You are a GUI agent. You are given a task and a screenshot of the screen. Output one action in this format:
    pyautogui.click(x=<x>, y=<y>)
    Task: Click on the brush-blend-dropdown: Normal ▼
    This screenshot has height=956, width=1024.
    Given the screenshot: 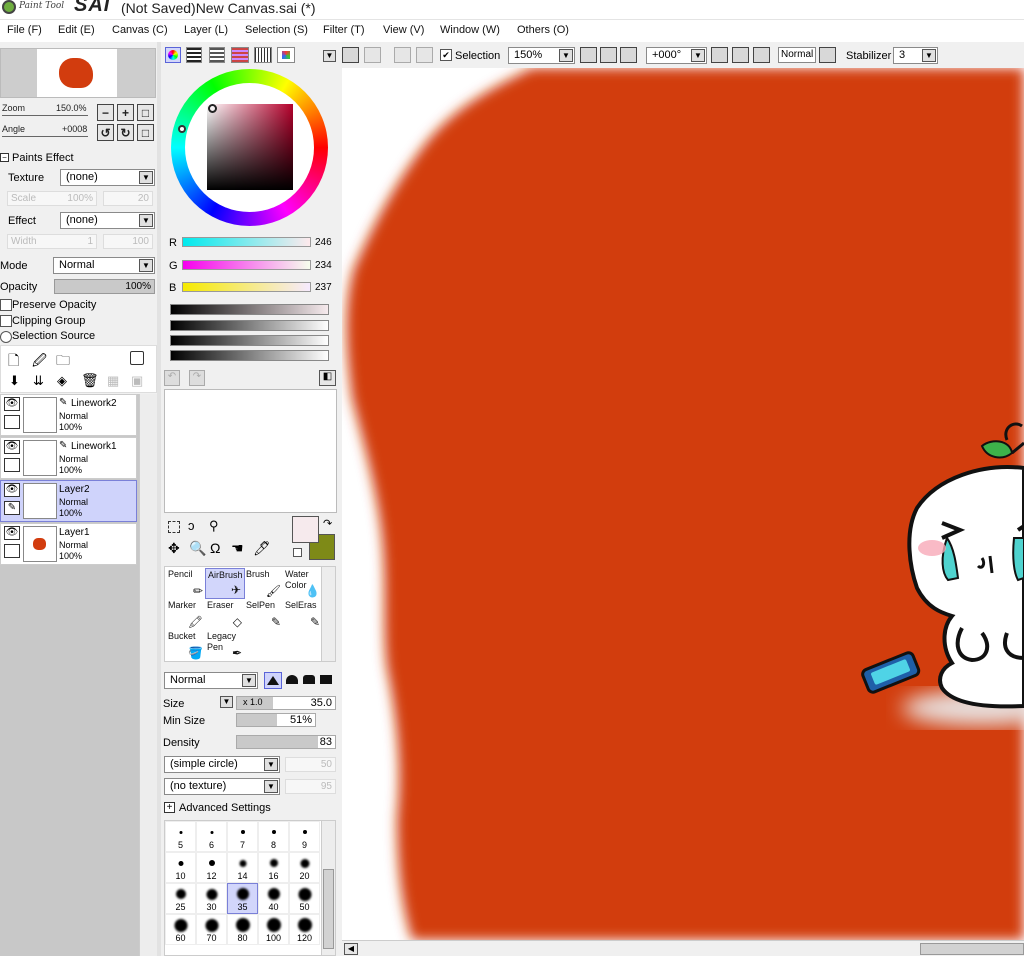 What is the action you would take?
    pyautogui.click(x=211, y=680)
    